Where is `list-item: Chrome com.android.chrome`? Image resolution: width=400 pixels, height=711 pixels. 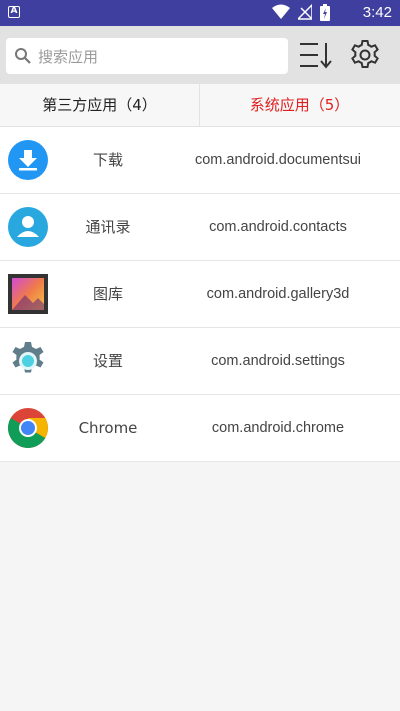
list-item: Chrome com.android.chrome is located at coordinates (200, 428).